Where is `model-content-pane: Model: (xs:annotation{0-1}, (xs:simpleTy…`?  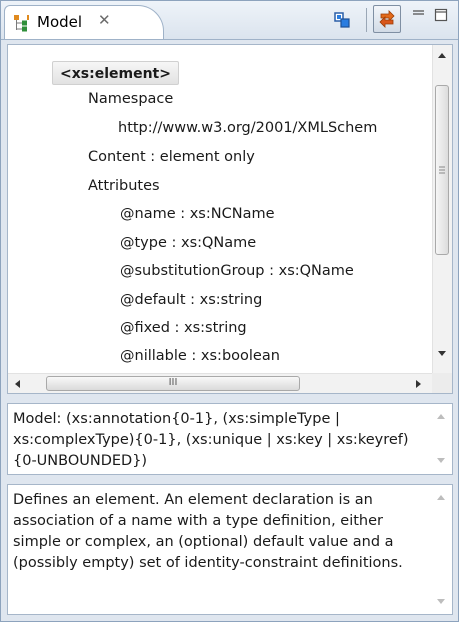 model-content-pane: Model: (xs:annotation{0-1}, (xs:simpleTy… is located at coordinates (230, 439).